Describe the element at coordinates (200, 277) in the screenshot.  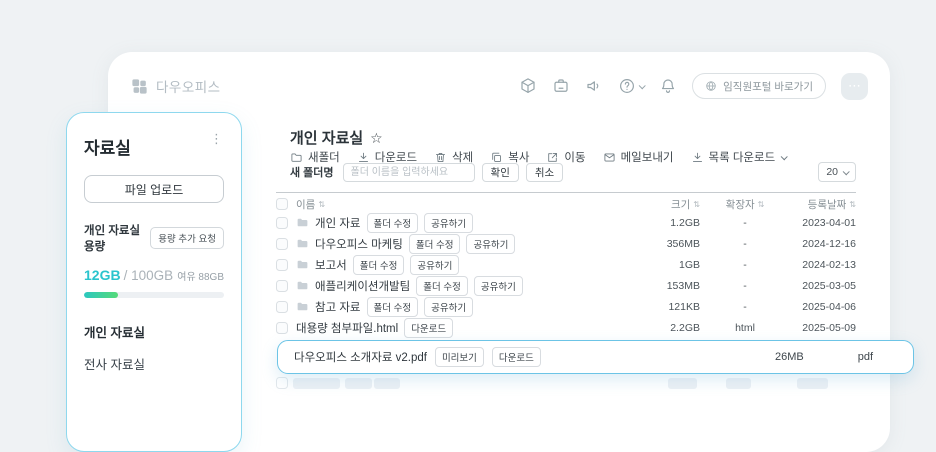
I see `usage-free: 여유 88GB` at that location.